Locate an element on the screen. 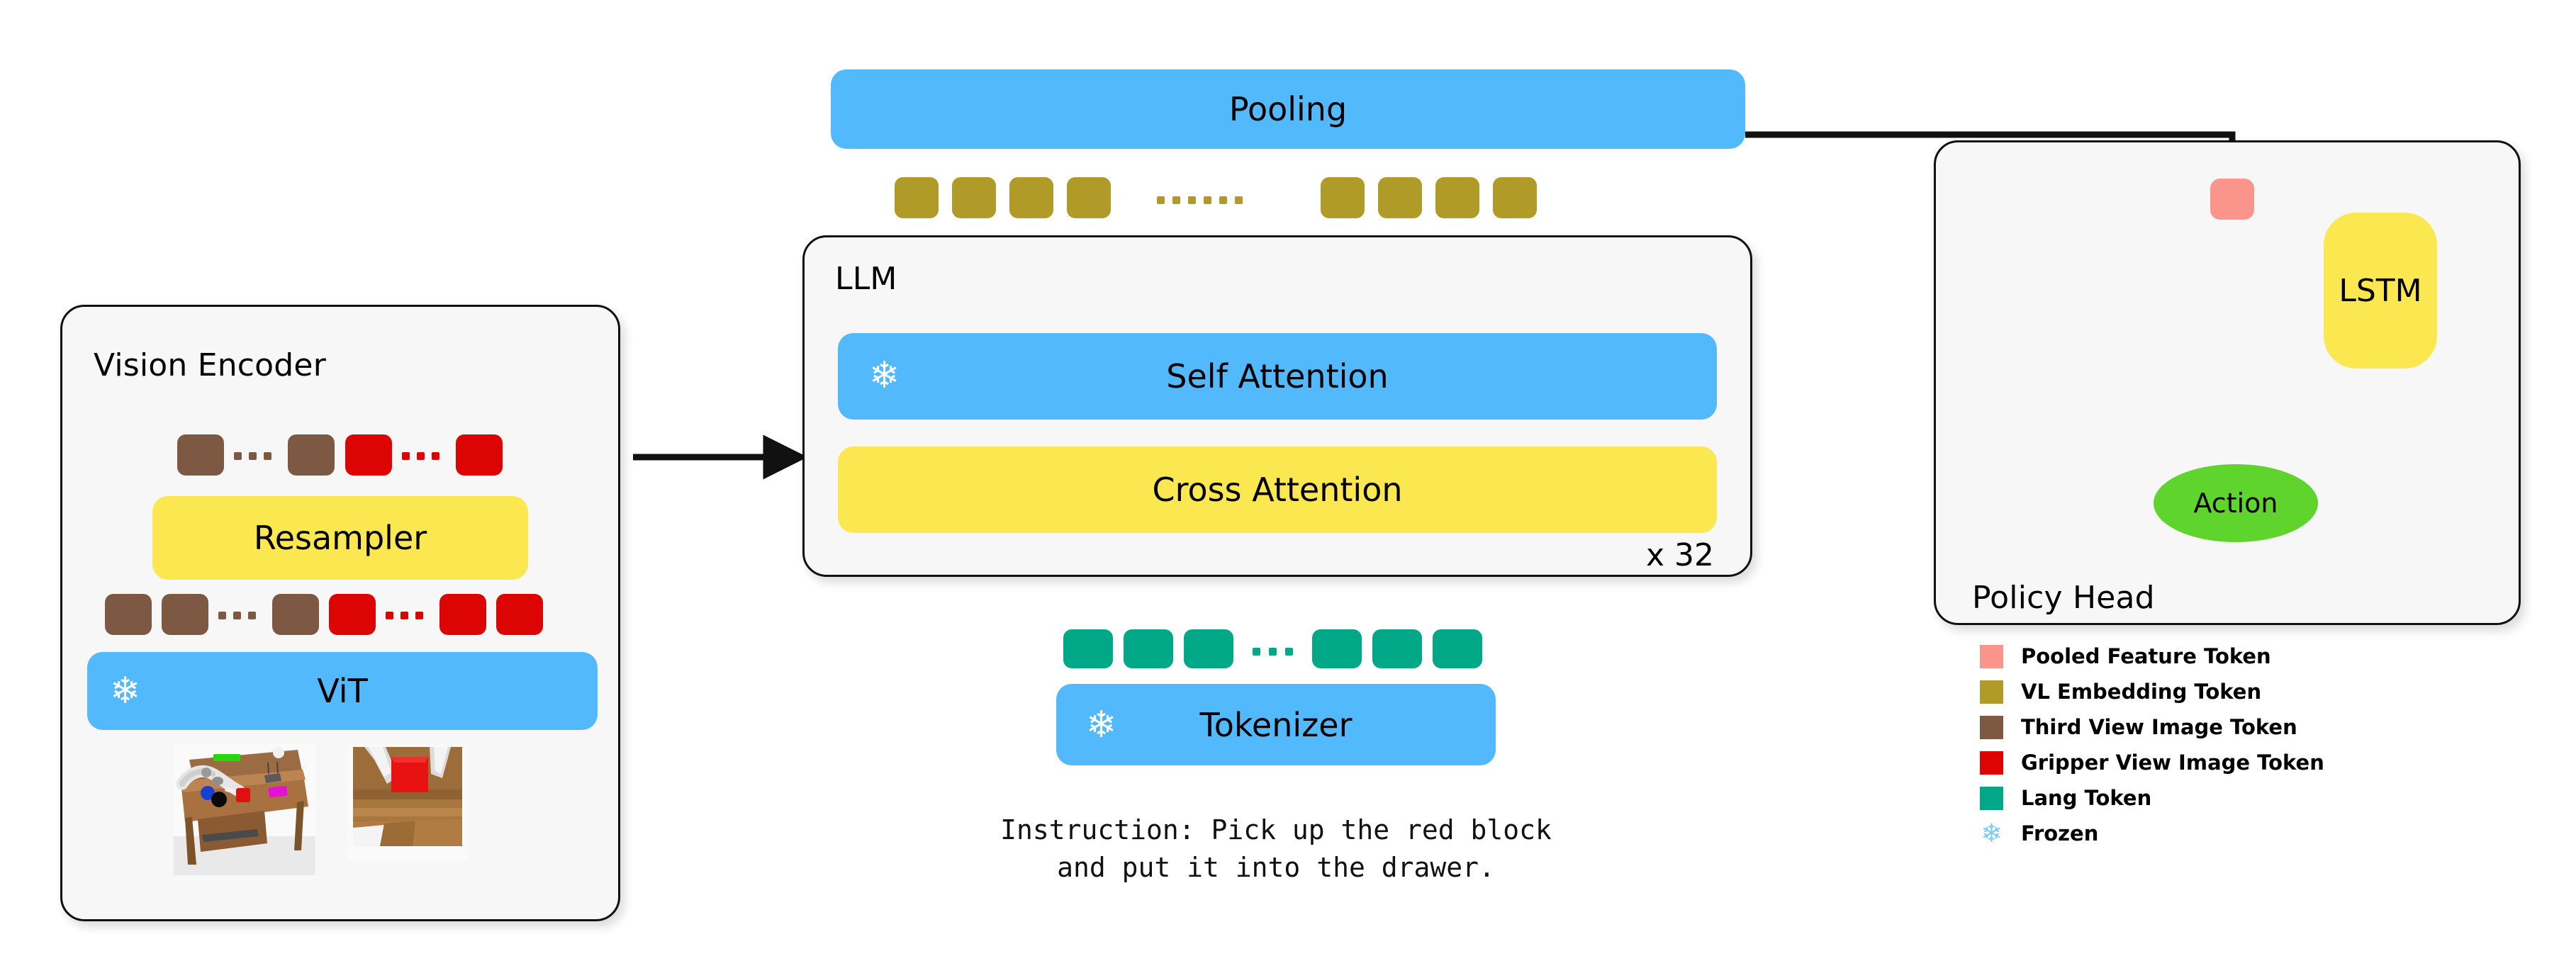 The width and height of the screenshot is (2576, 978). legend-label: Frozen is located at coordinates (2060, 833).